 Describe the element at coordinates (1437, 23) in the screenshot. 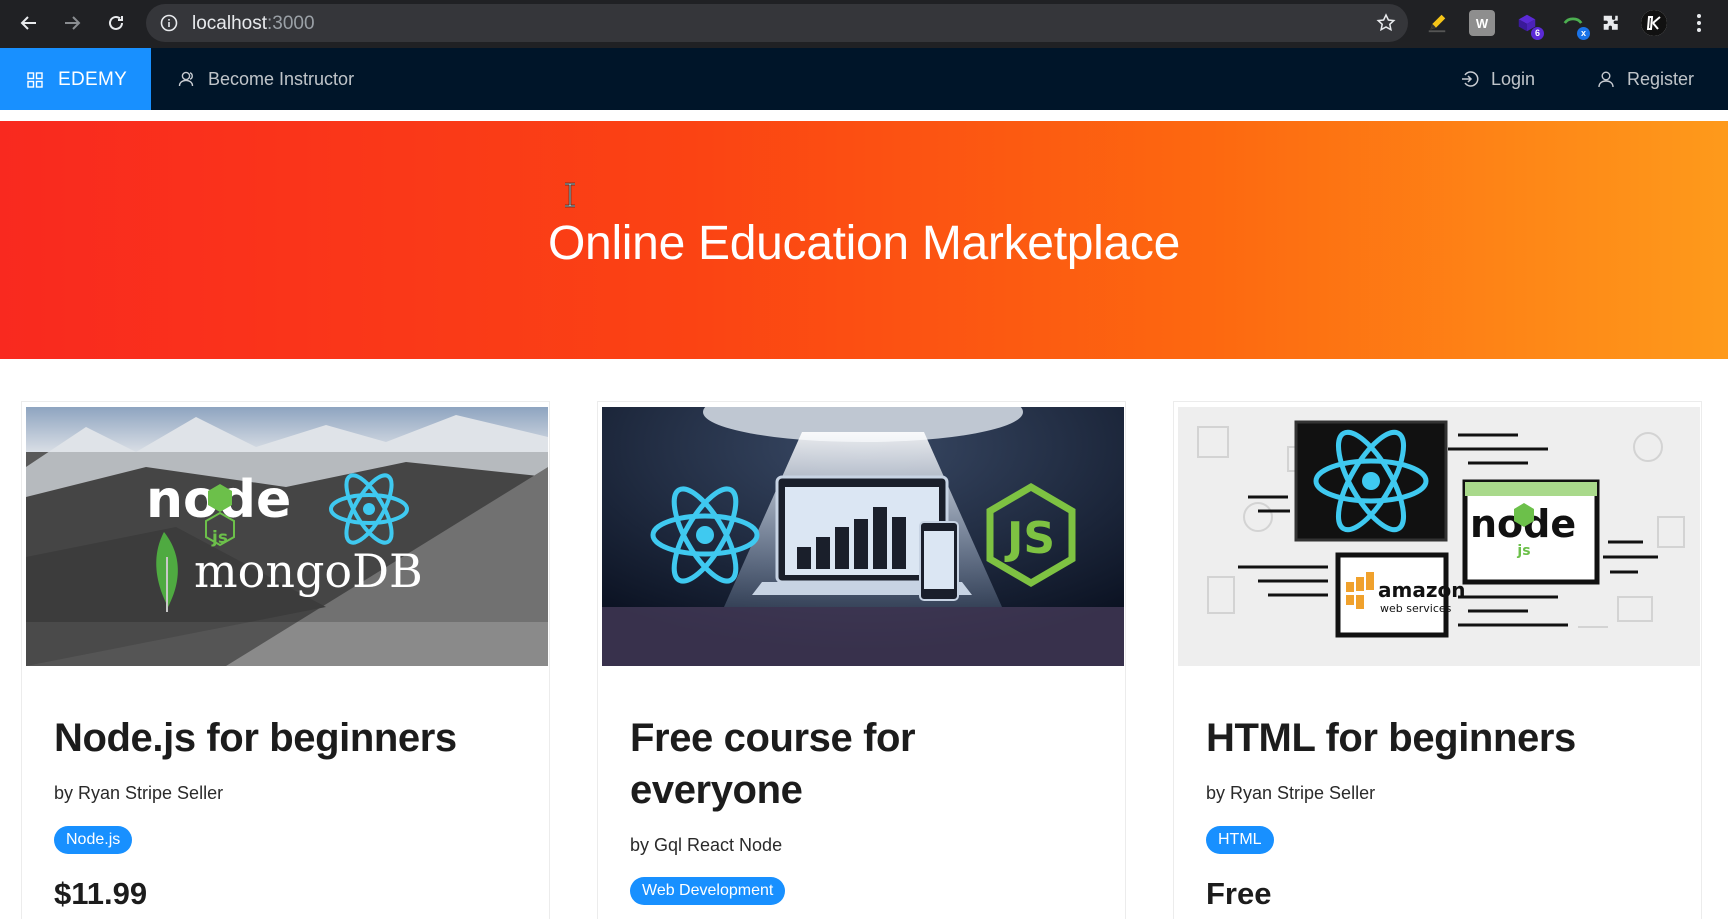

I see `pencil-extension-icon` at that location.